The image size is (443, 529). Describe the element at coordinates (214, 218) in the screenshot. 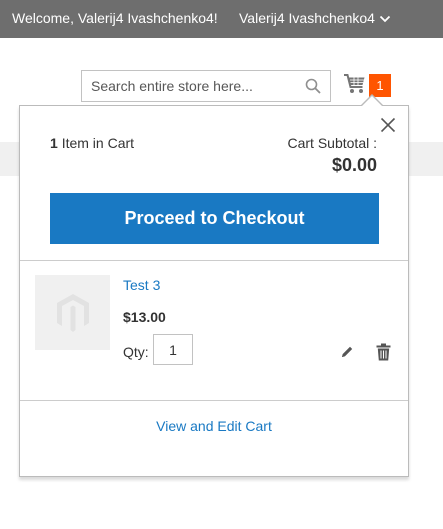

I see `proceed-to-checkout-button: Proceed to Checkout` at that location.